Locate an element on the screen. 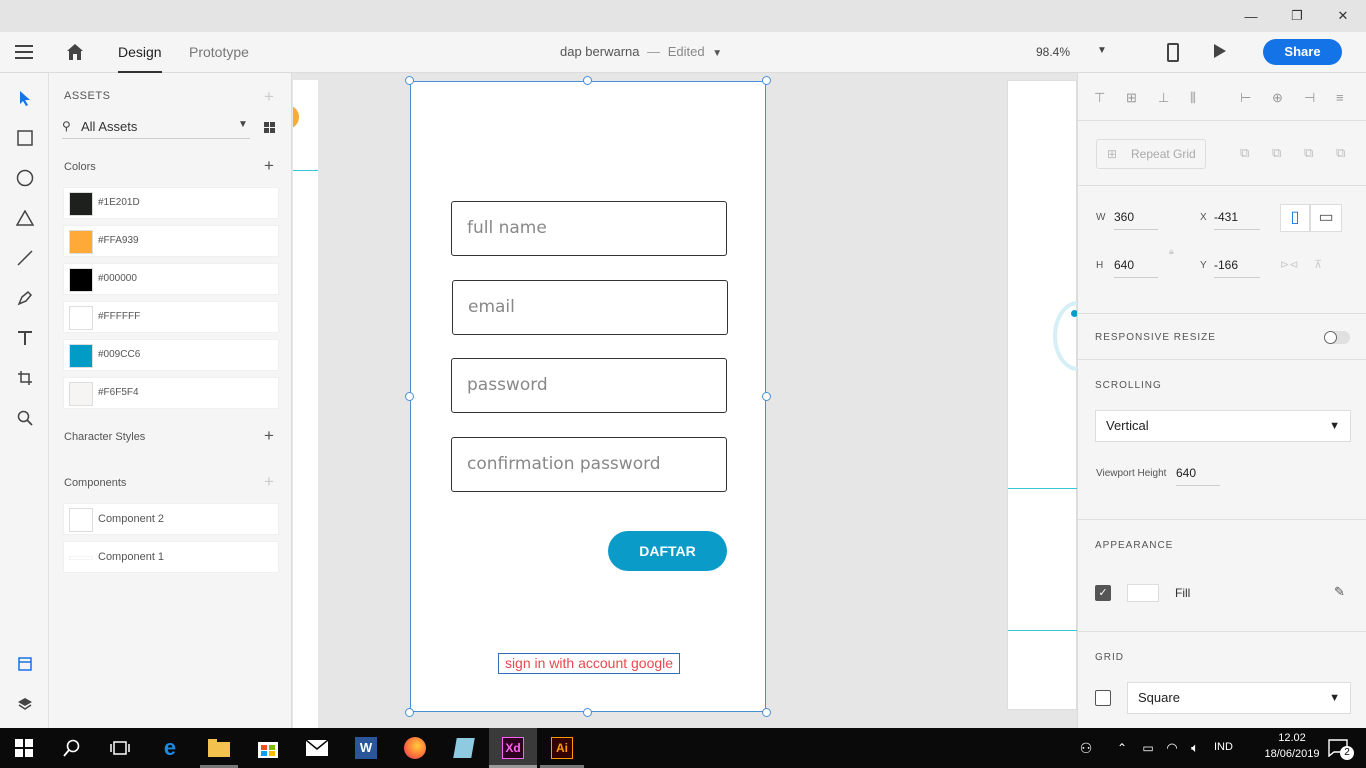  password-field: password is located at coordinates (589, 385).